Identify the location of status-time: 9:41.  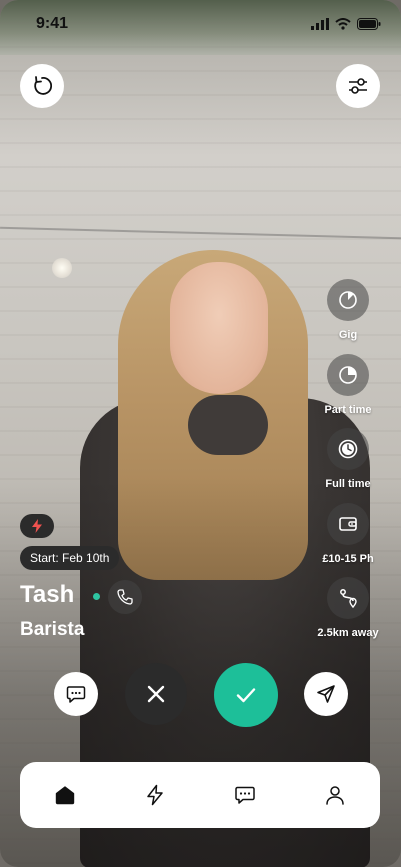
(52, 23).